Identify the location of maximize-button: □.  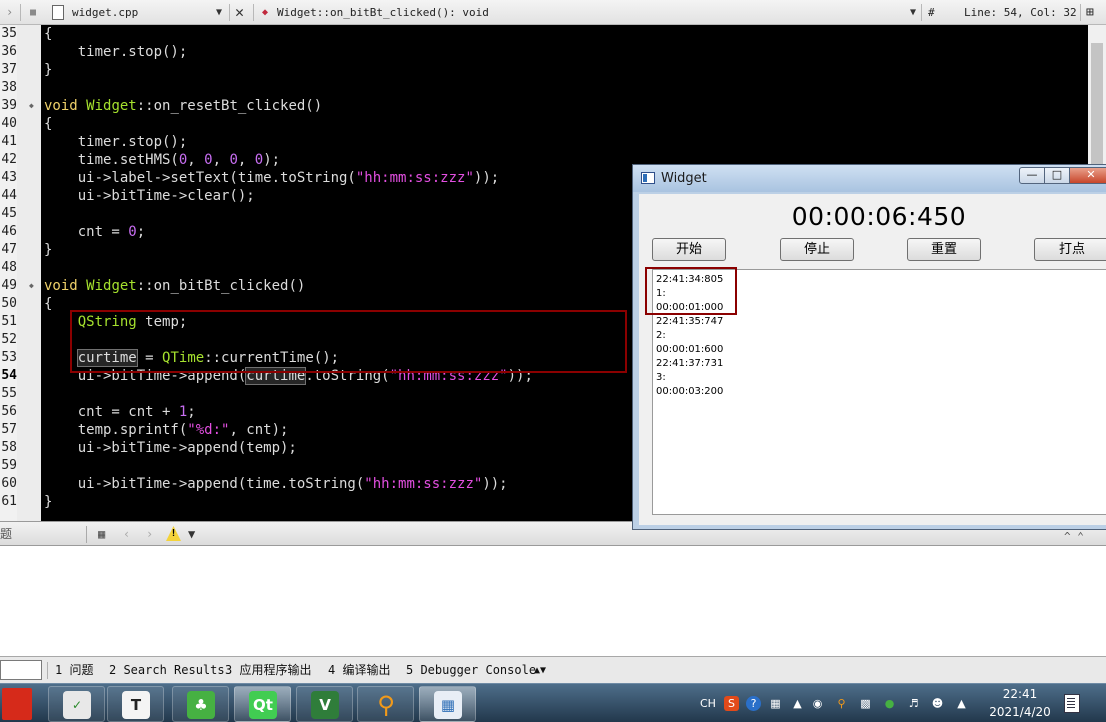
(1057, 175).